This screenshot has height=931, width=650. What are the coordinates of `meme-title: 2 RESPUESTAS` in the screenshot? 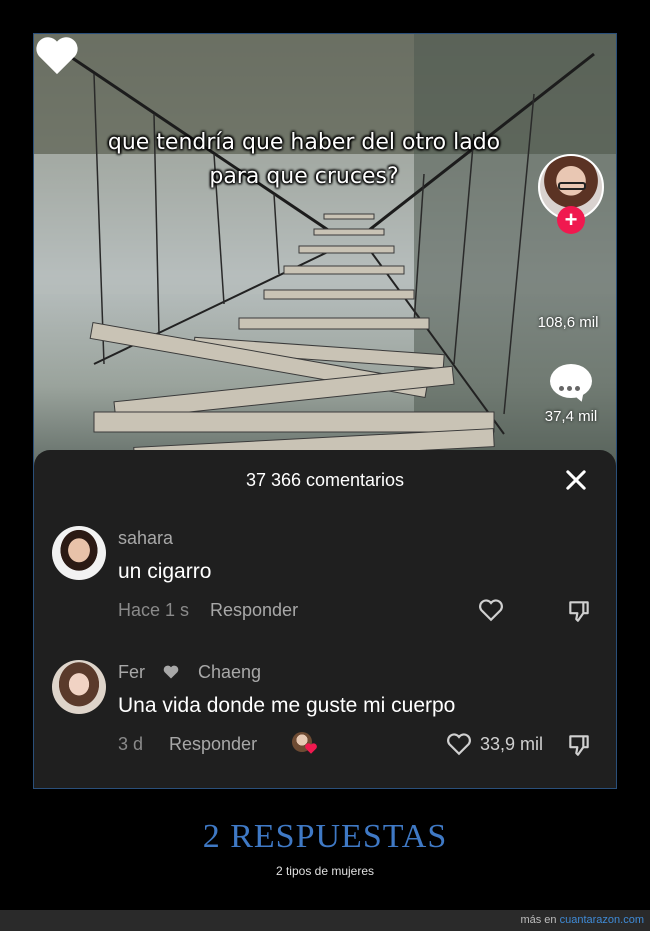 It's located at (325, 836).